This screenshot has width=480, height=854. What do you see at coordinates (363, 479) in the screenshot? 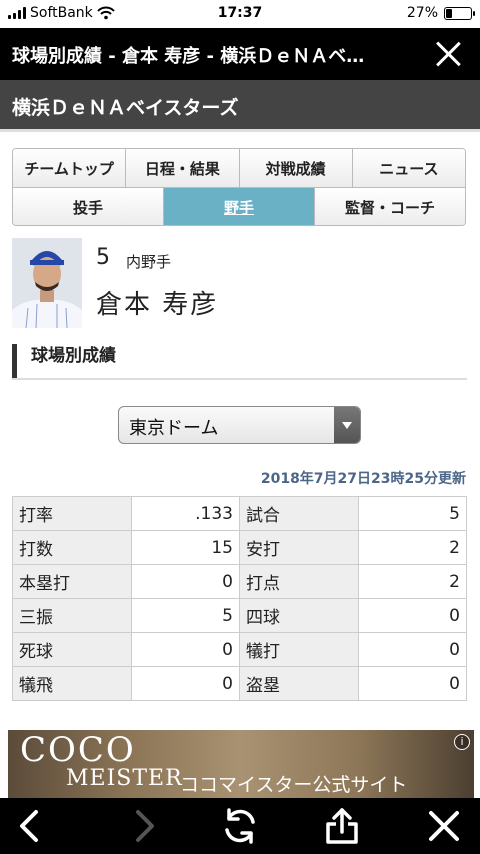
I see `updated-timestamp: 2018年7月27日23時25分更新` at bounding box center [363, 479].